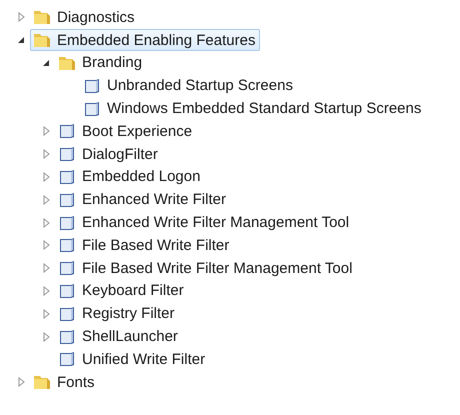  I want to click on tree-item: Enhanced Write Filter, so click(143, 199).